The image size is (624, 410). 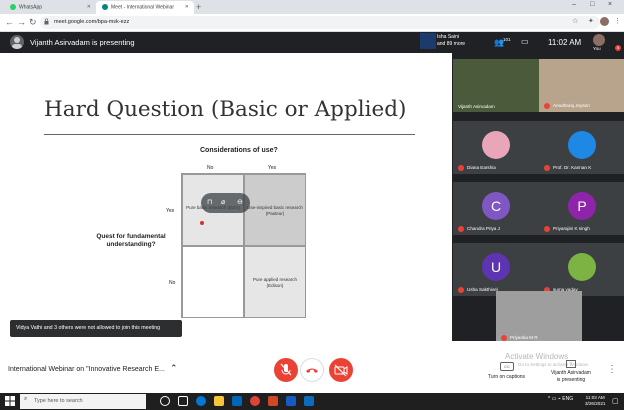 I want to click on participant-name: Priyarajini K singh, so click(x=567, y=229).